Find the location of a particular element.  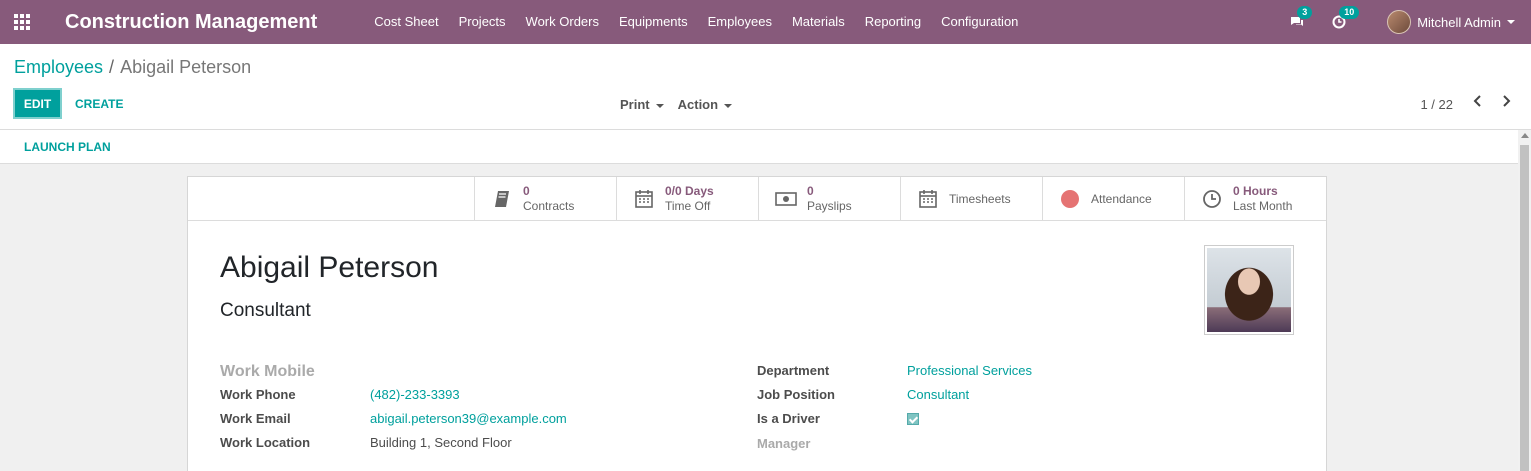

manager-label: Manager is located at coordinates (784, 443).